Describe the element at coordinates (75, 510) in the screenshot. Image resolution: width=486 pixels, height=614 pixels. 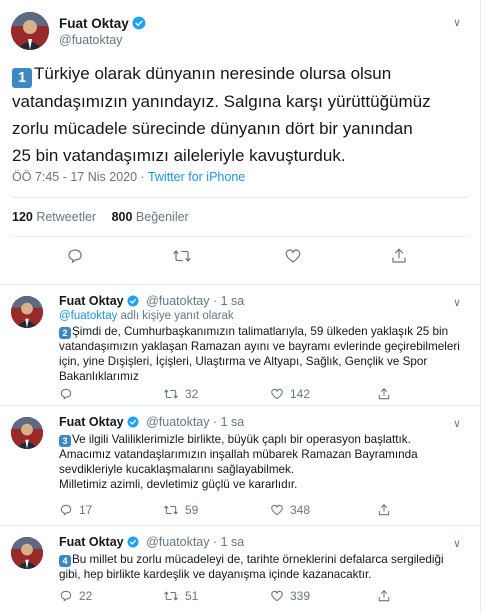
I see `reply-icon: 17` at that location.